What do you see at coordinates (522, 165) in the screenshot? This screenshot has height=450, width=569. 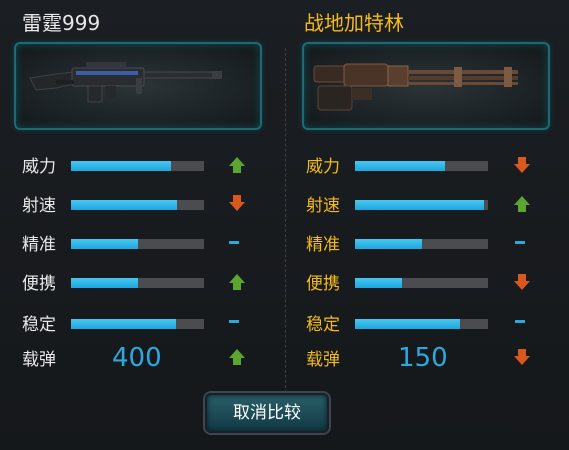 I see `right-stat-trend-power-icon` at bounding box center [522, 165].